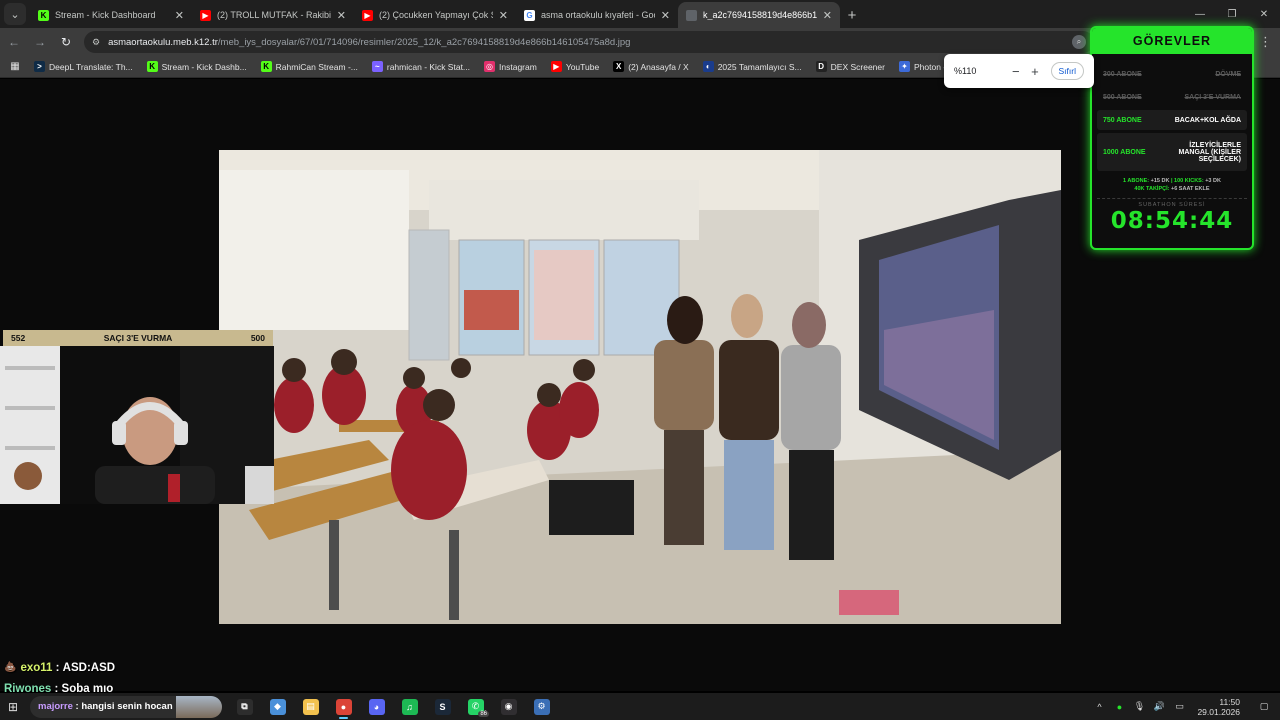 The image size is (1280, 720). I want to click on zoom-icon: ⌕, so click(1079, 42).